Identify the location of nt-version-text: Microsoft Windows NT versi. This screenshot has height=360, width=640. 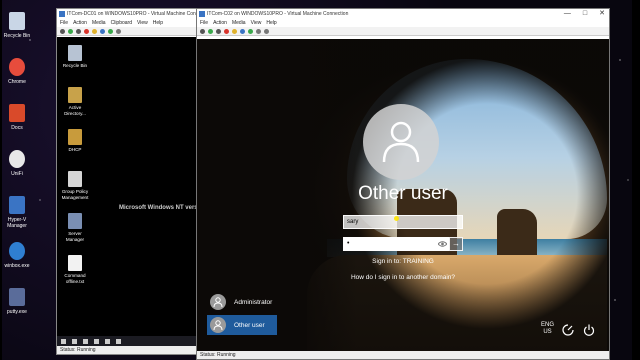
(159, 208).